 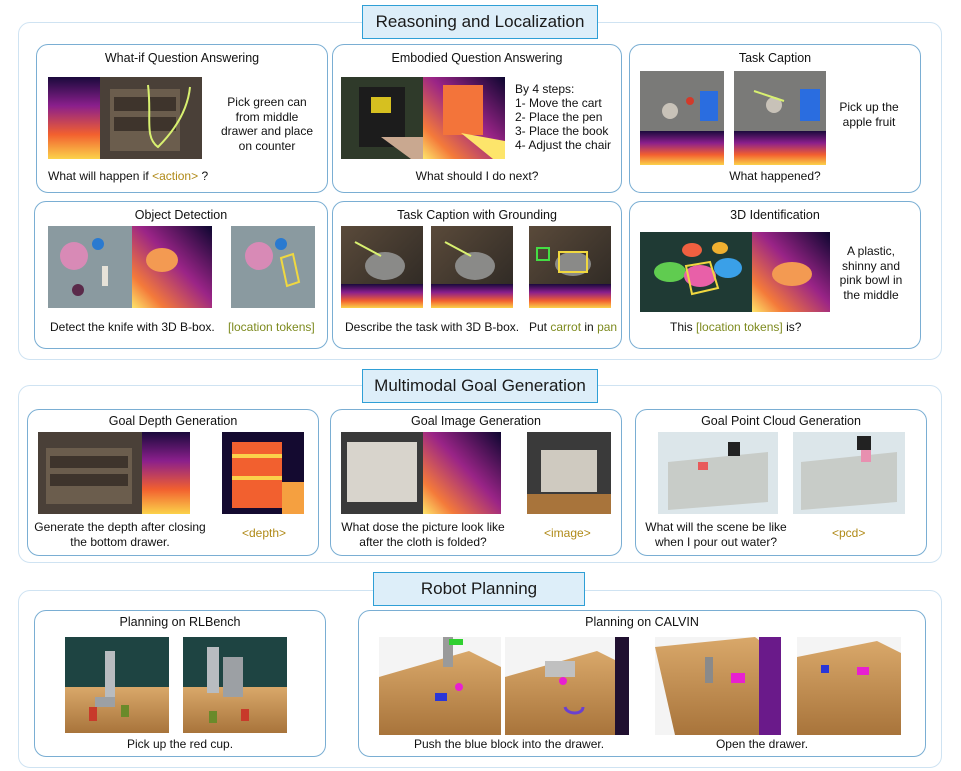 What do you see at coordinates (476, 421) in the screenshot?
I see `card-title: Goal Image Generation` at bounding box center [476, 421].